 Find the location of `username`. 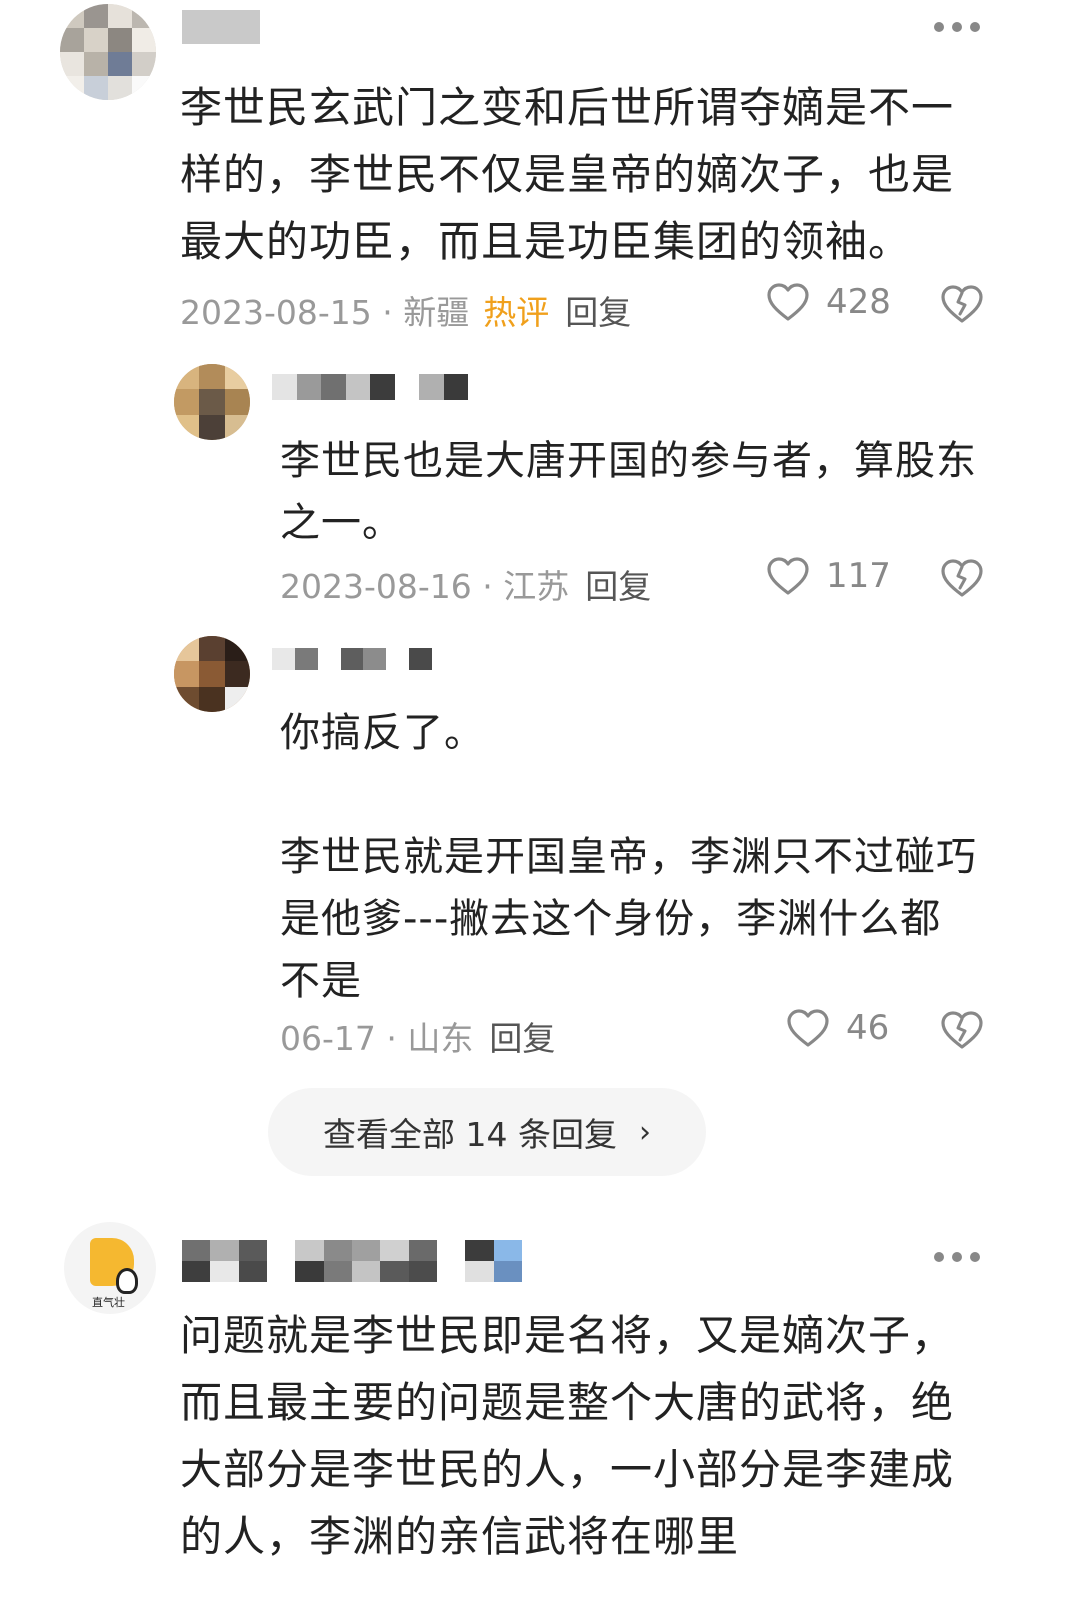

username is located at coordinates (221, 27).